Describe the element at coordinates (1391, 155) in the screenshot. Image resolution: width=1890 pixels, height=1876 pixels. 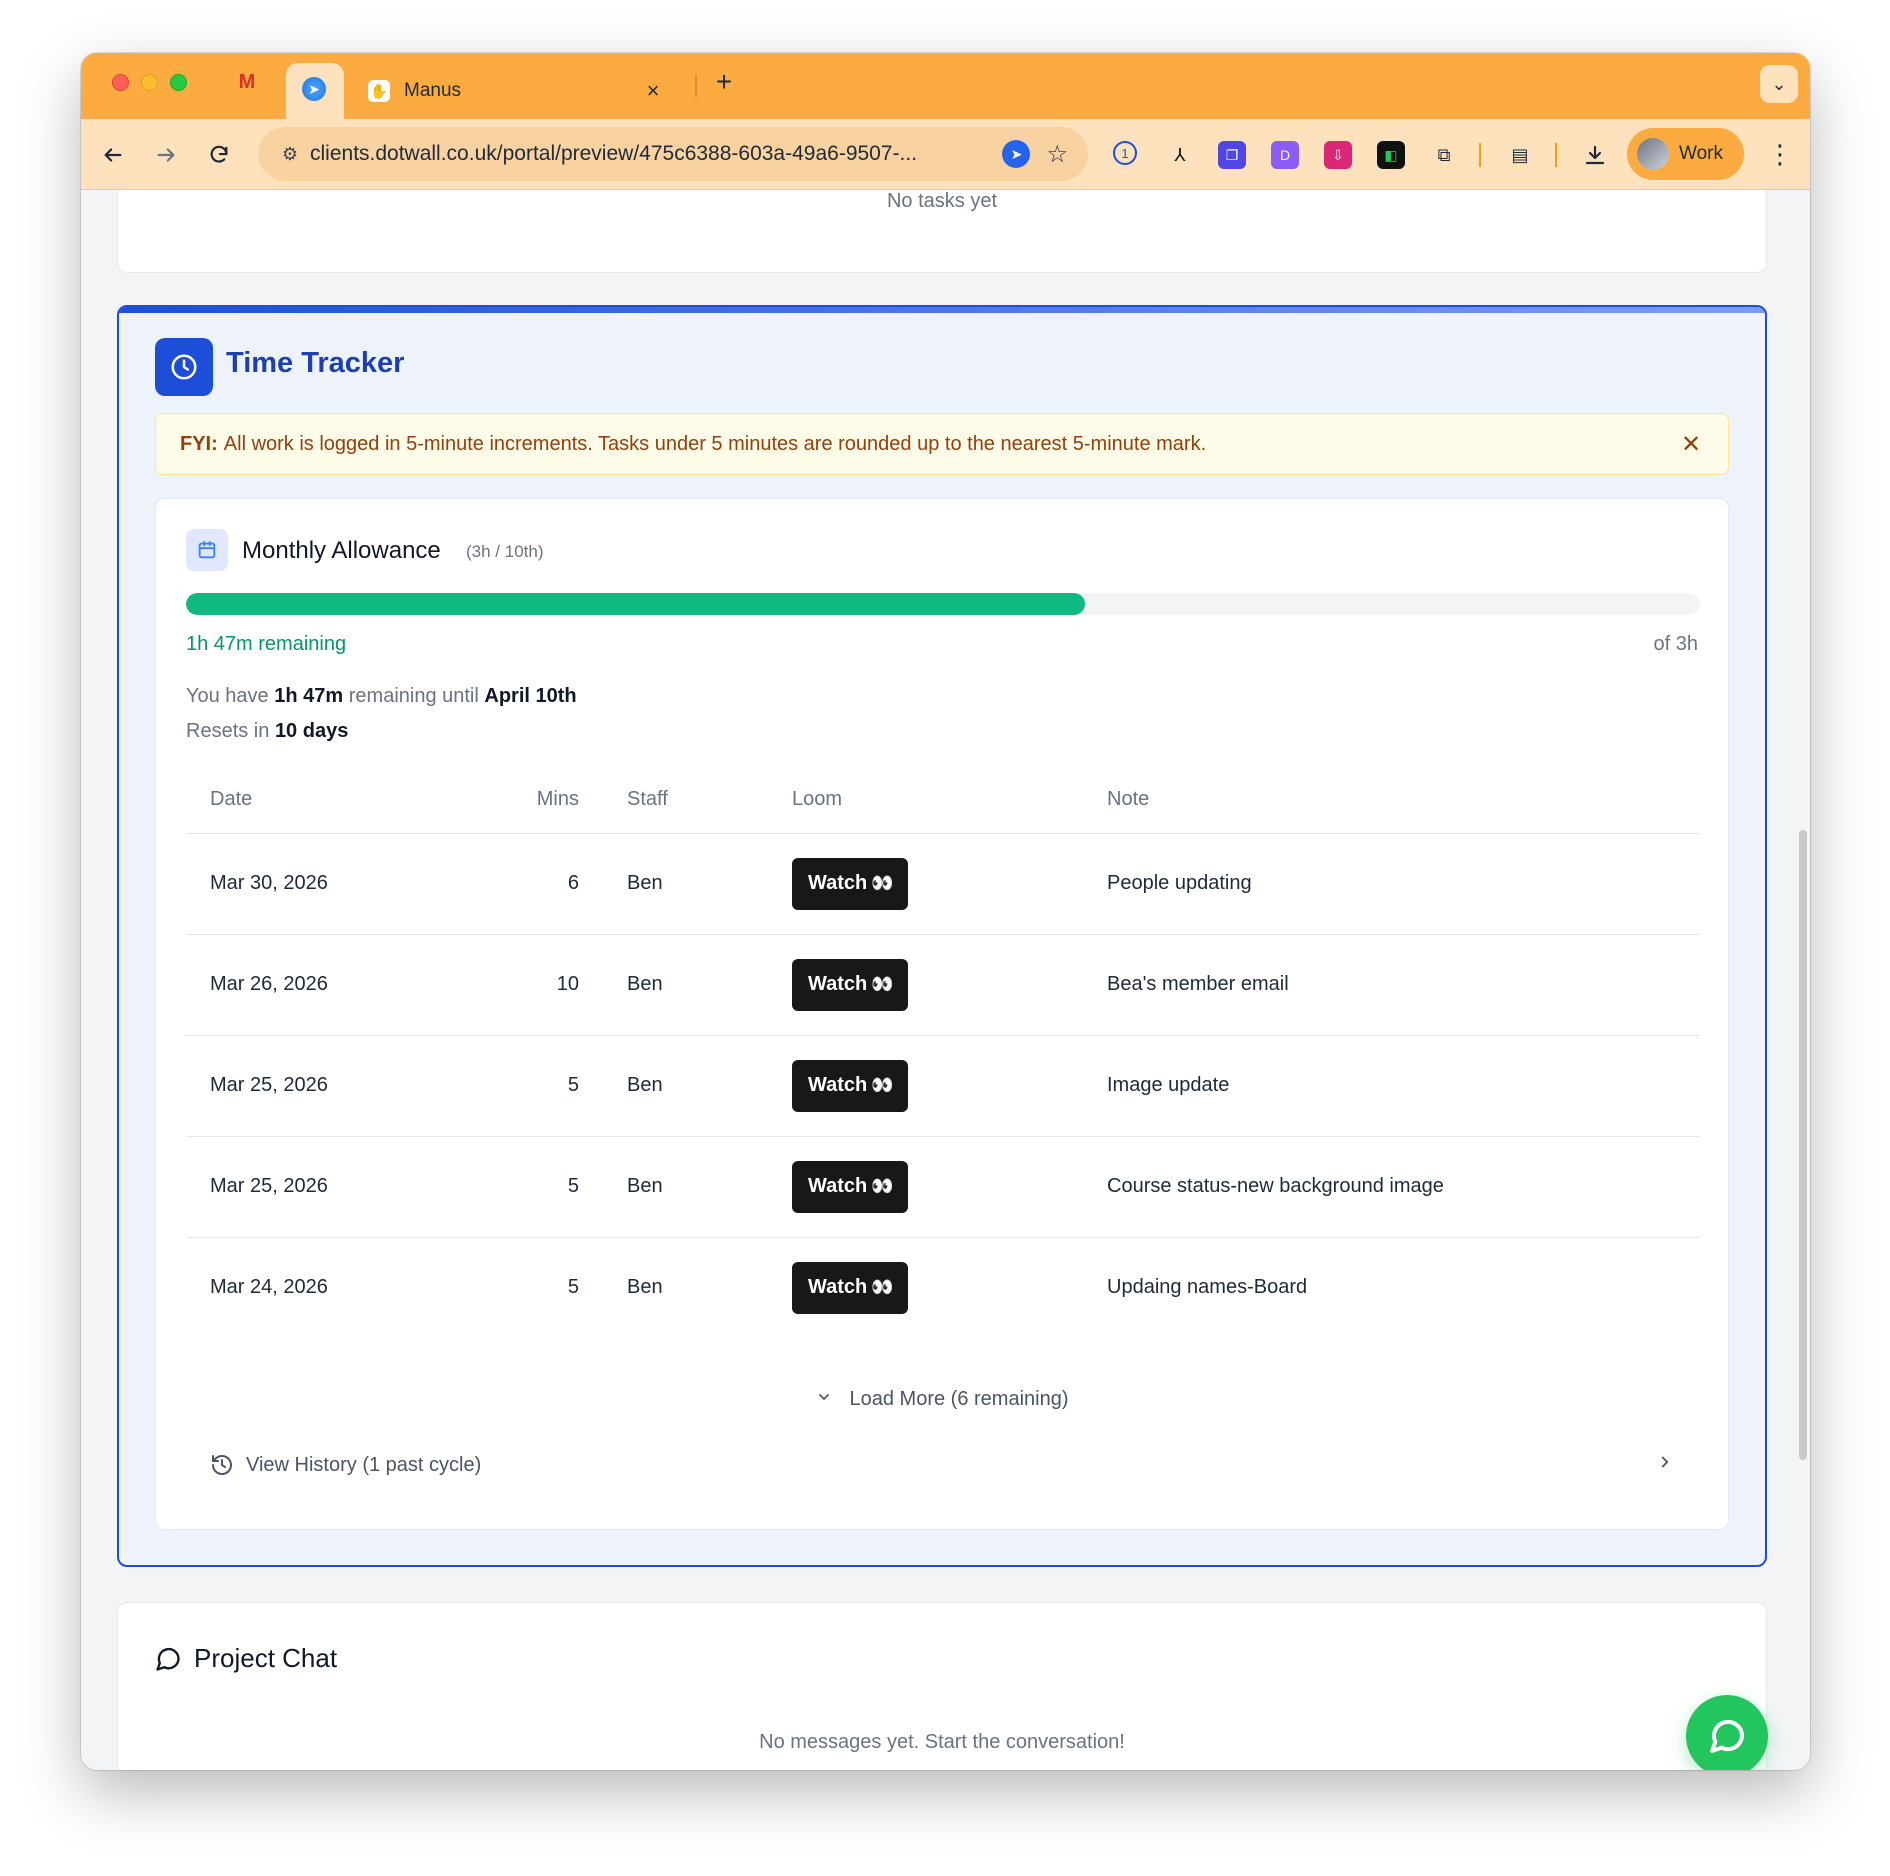
I see `dark-extension-icon: ◧` at that location.